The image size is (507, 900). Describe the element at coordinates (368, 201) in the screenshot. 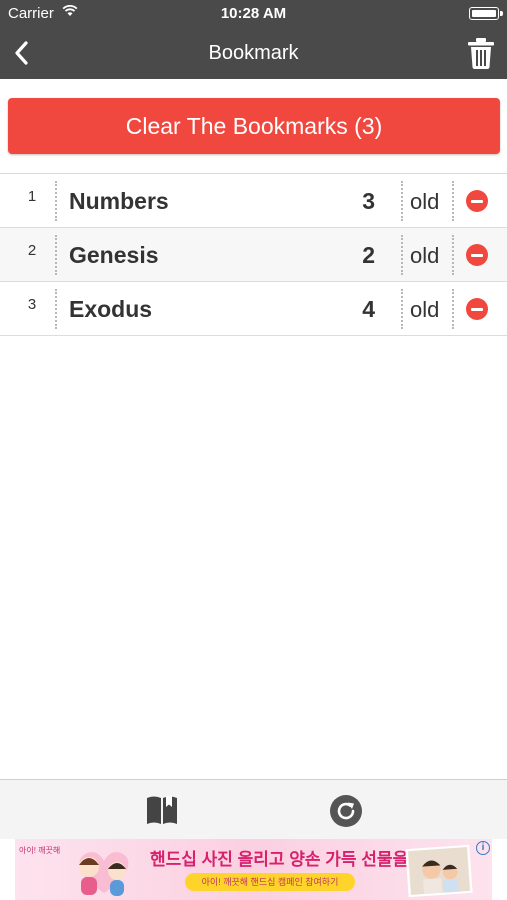

I see `chapter-number: 3` at that location.